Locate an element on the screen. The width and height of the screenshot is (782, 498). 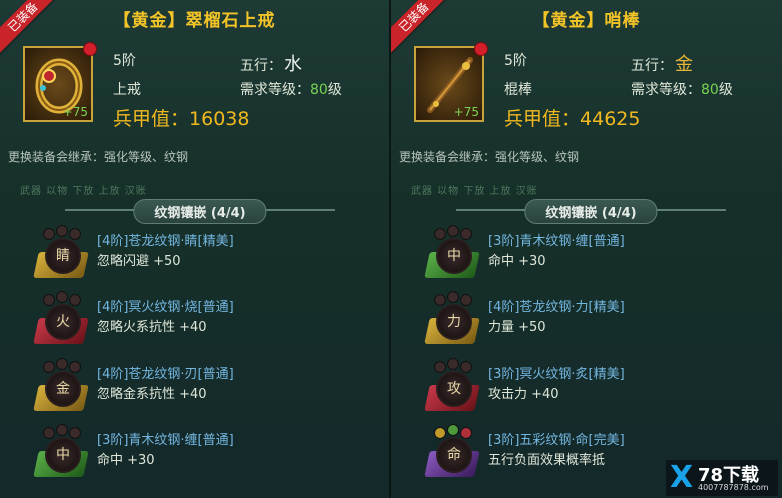
gem-glyph: 命 is located at coordinates (454, 455).